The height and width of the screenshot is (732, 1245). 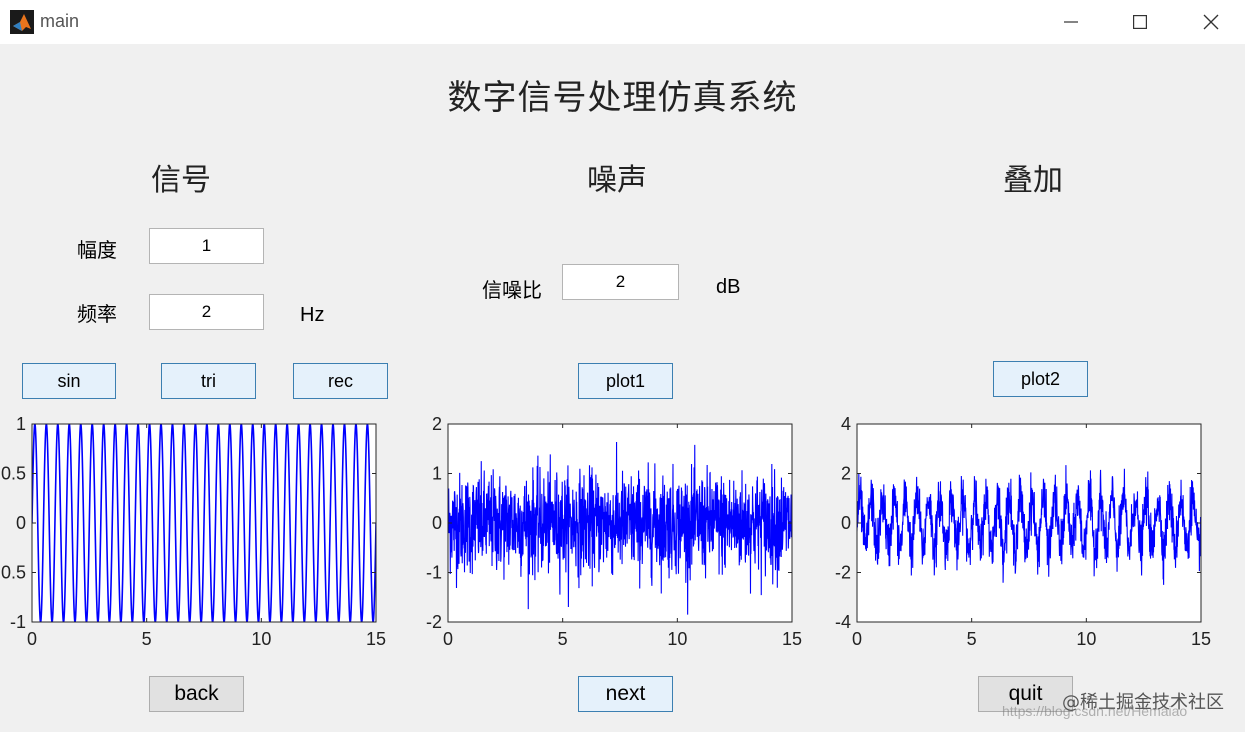 What do you see at coordinates (1033, 180) in the screenshot?
I see `overlay-heading: 叠加` at bounding box center [1033, 180].